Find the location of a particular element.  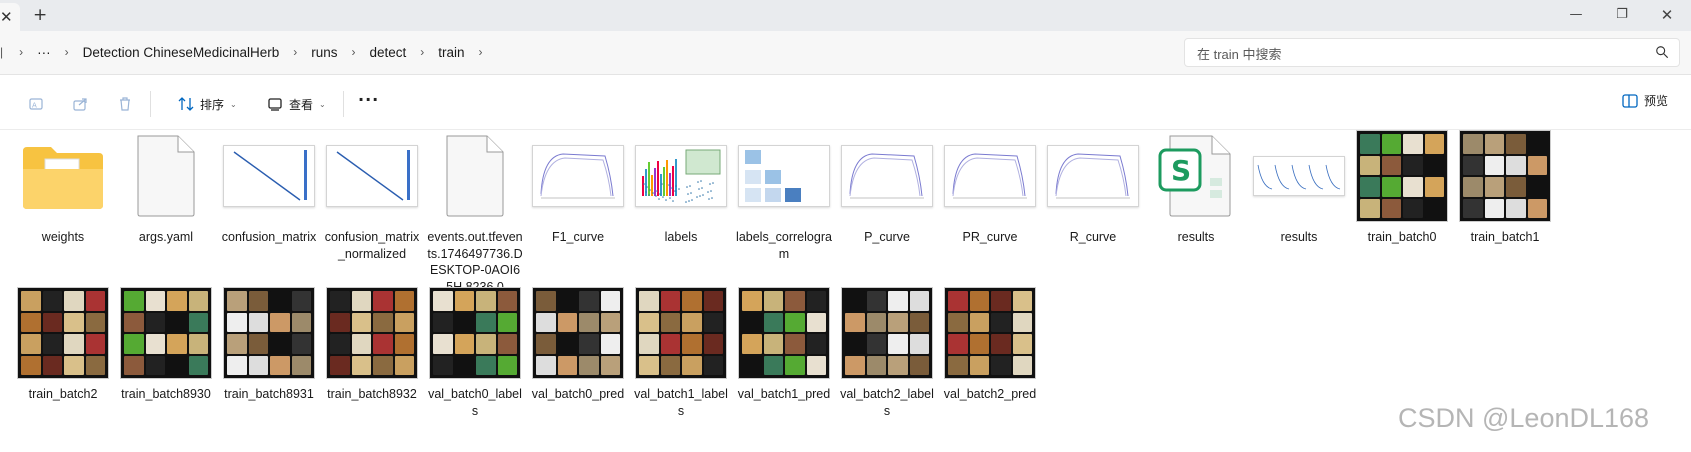

tab-close-icon: ✕ is located at coordinates (6, 17).